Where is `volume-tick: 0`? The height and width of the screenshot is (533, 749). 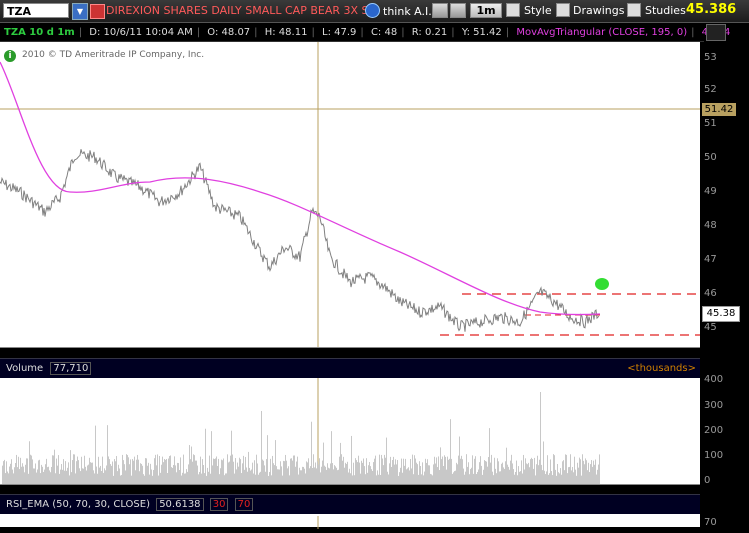 volume-tick: 0 is located at coordinates (707, 480).